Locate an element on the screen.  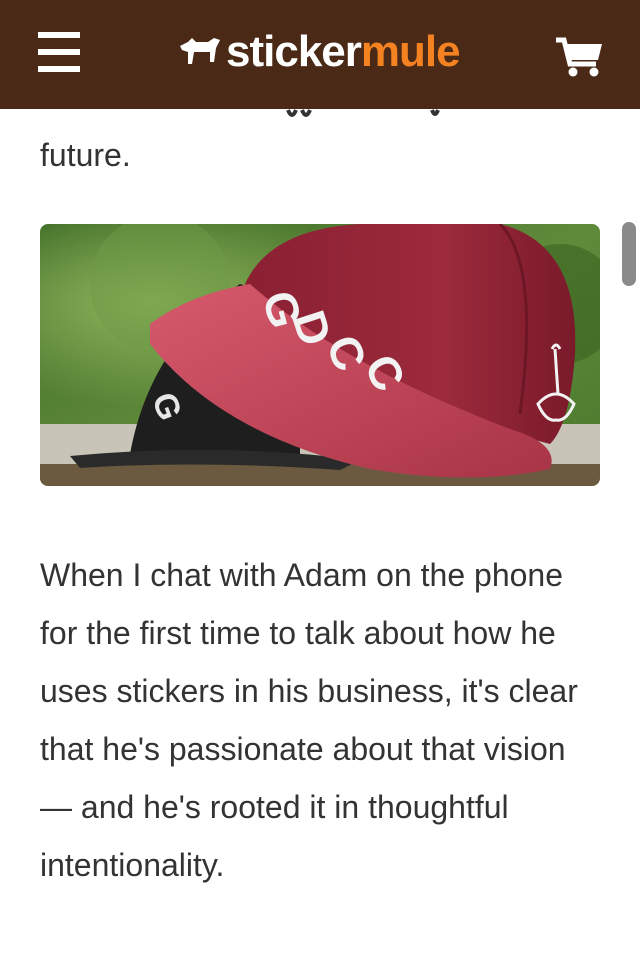
scrollbar-thumb is located at coordinates (629, 254).